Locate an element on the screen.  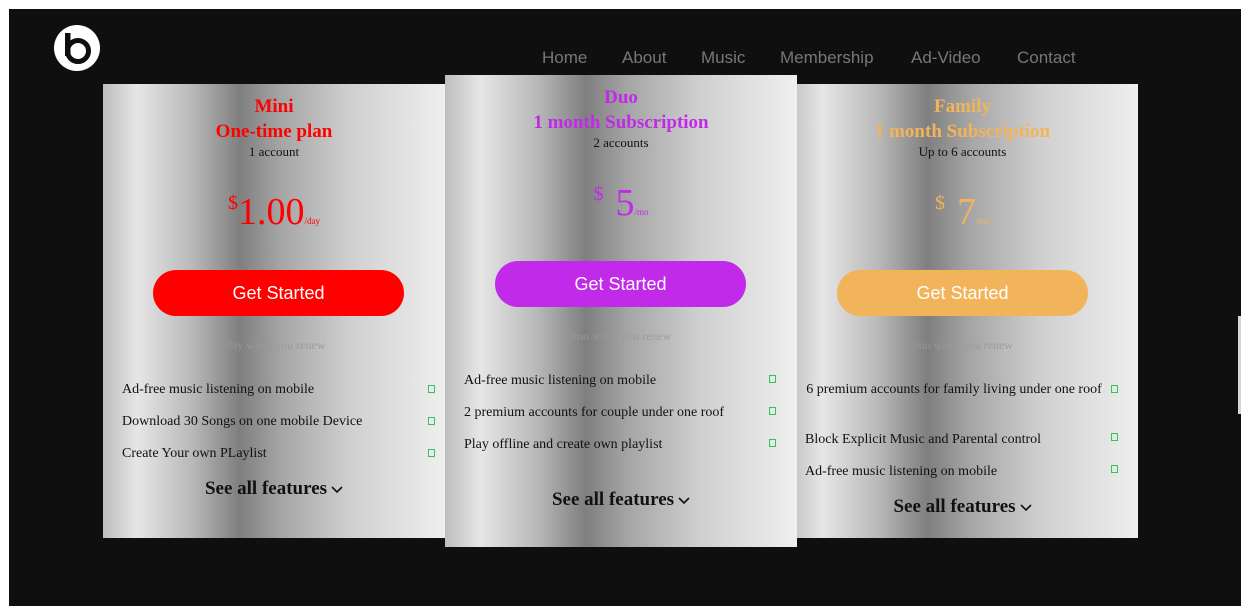
price-amount: 7 is located at coordinates (966, 212).